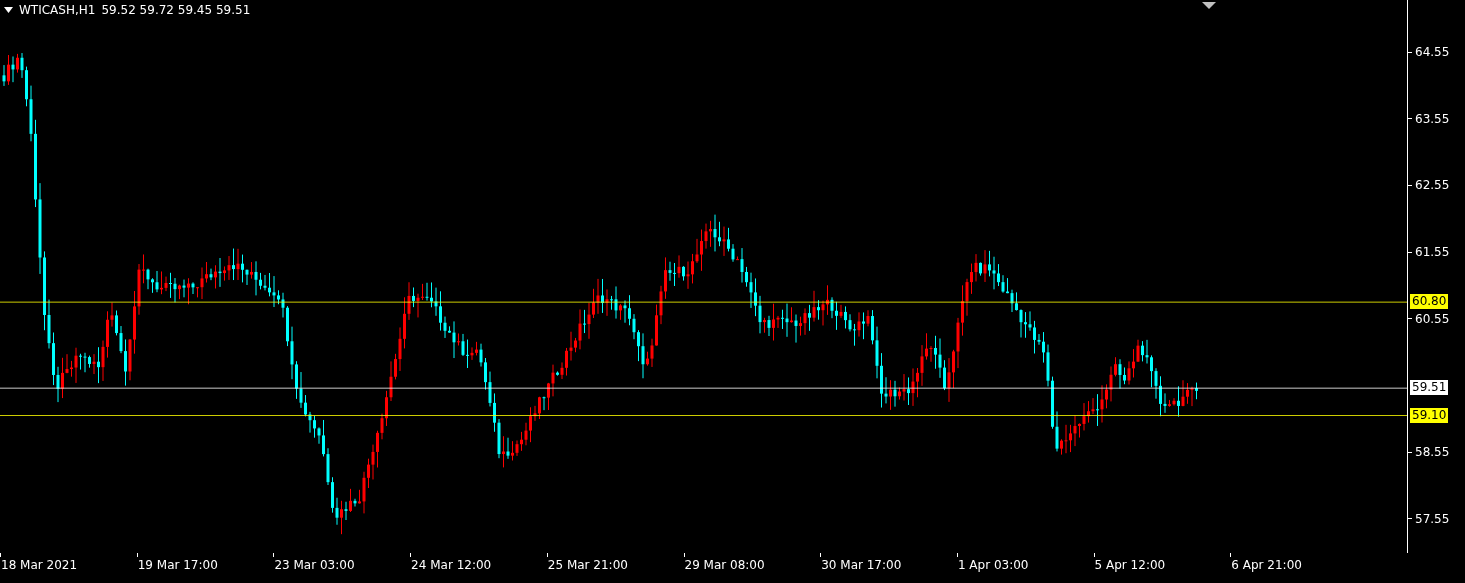  Describe the element at coordinates (1432, 252) in the screenshot. I see `price-tick-label: 61.55` at that location.